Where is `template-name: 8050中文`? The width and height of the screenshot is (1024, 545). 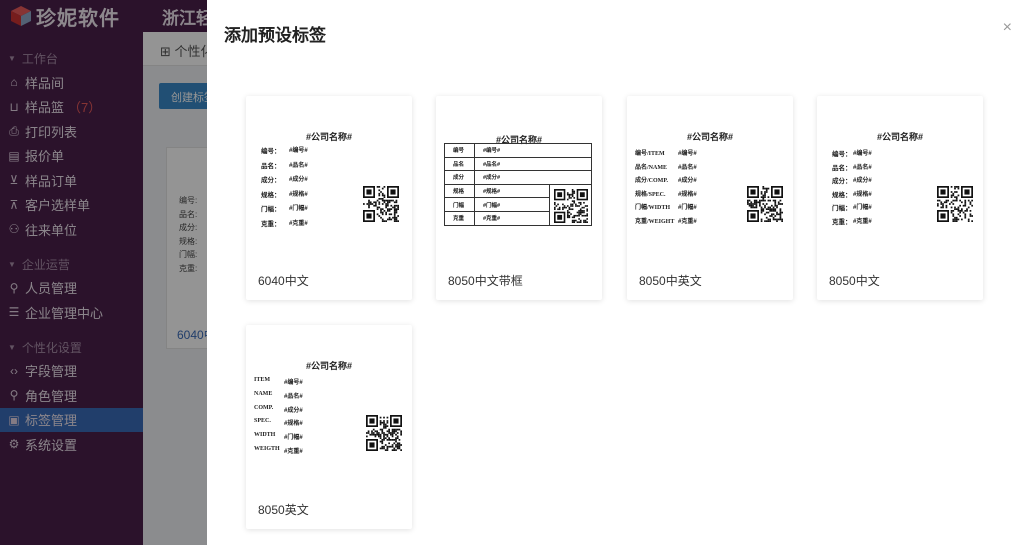
template-name: 8050中文 is located at coordinates (854, 281).